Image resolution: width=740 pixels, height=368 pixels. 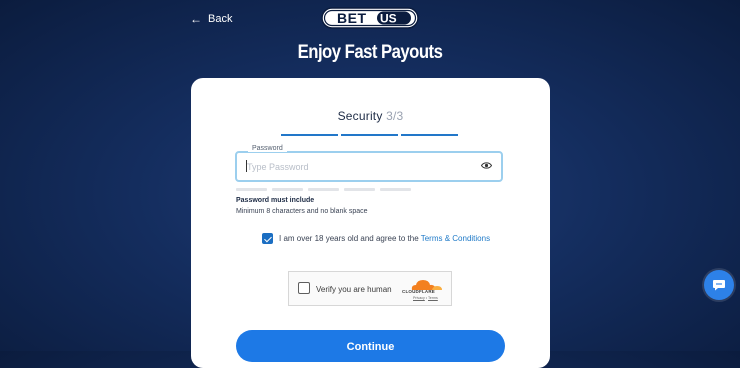 I want to click on continue-button: Continue, so click(x=370, y=346).